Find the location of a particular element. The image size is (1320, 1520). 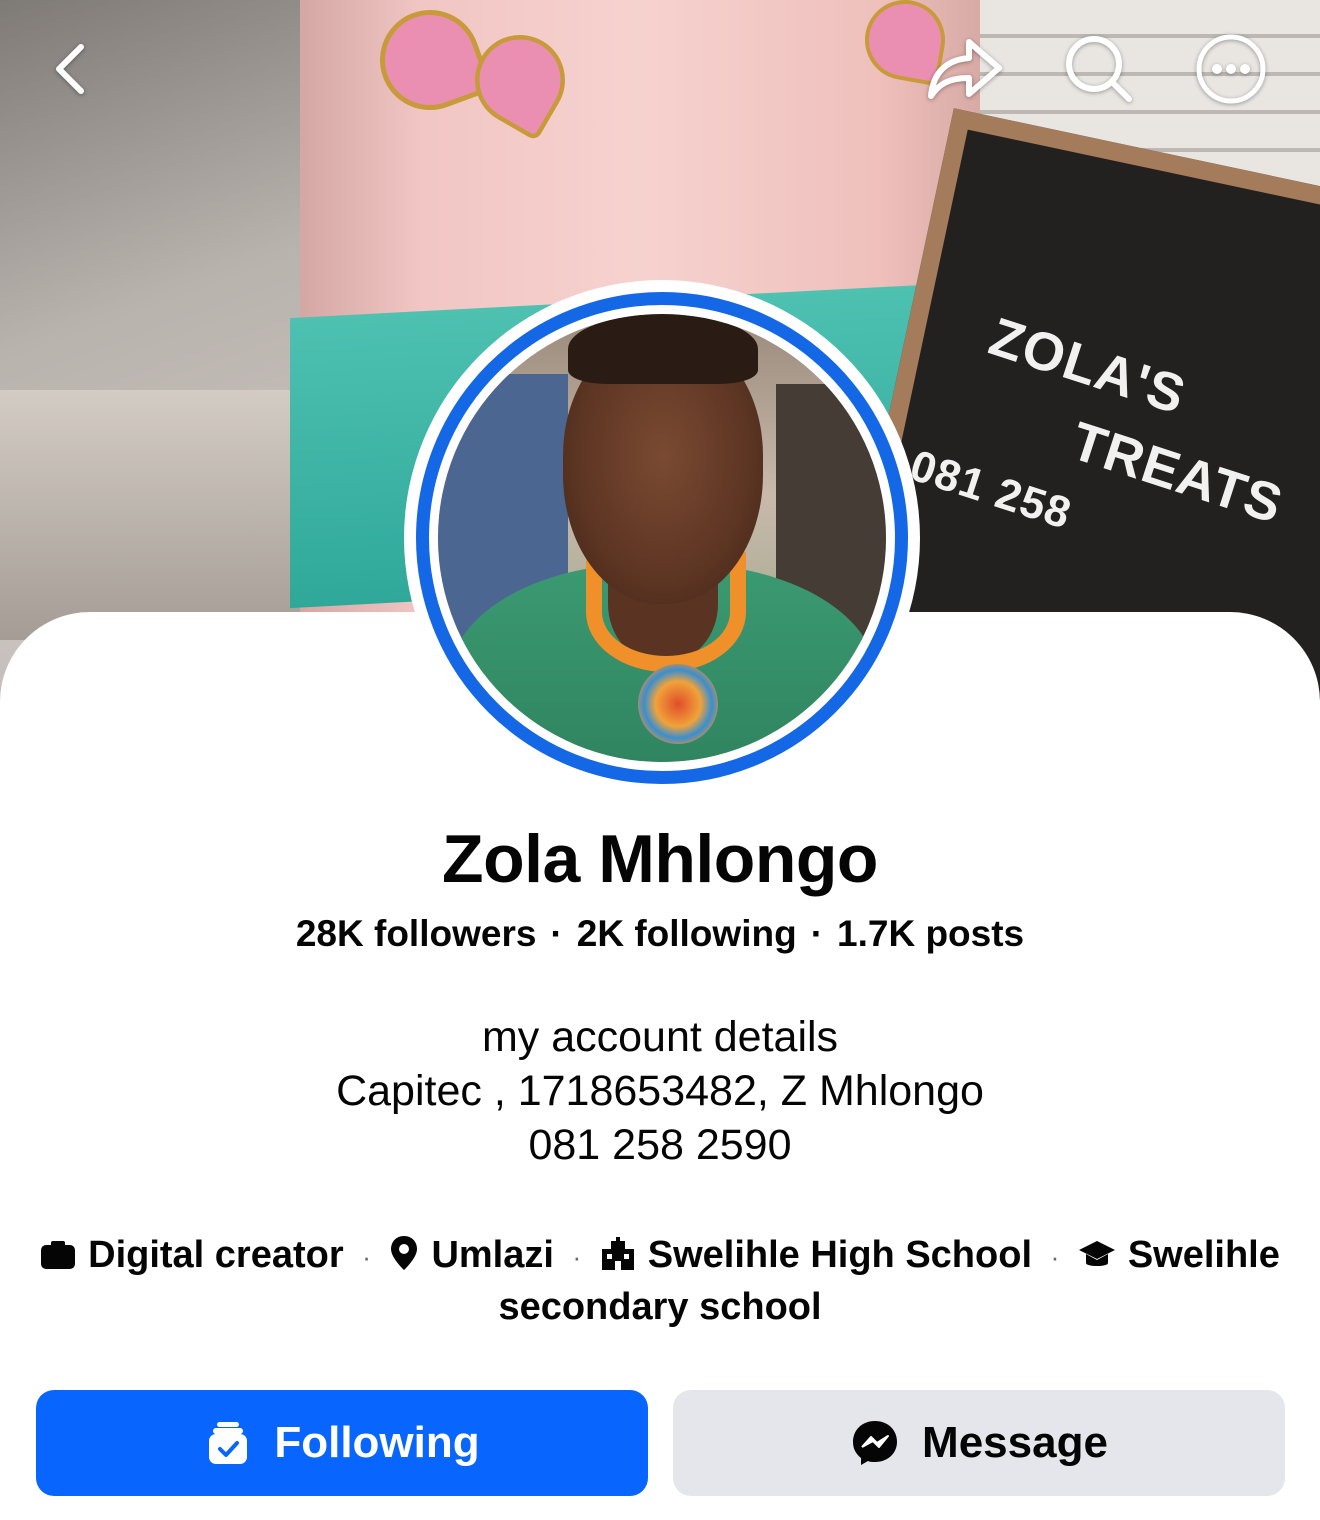

share-arrow-icon is located at coordinates (965, 69).